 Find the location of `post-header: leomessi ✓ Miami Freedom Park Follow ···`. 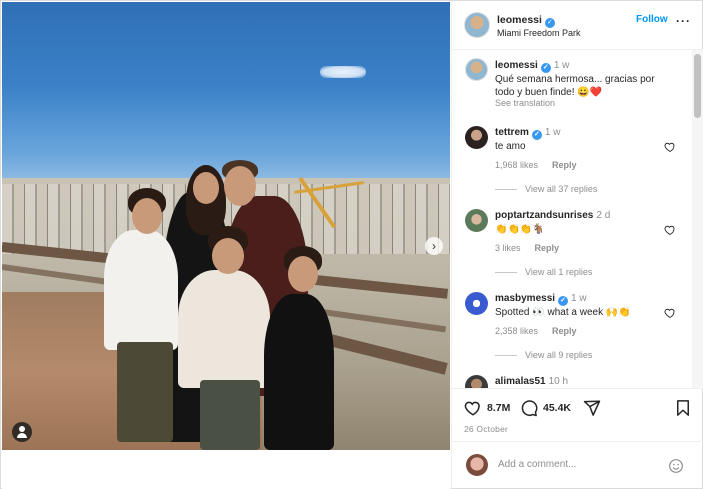

post-header: leomessi ✓ Miami Freedom Park Follow ··· is located at coordinates (577, 26).